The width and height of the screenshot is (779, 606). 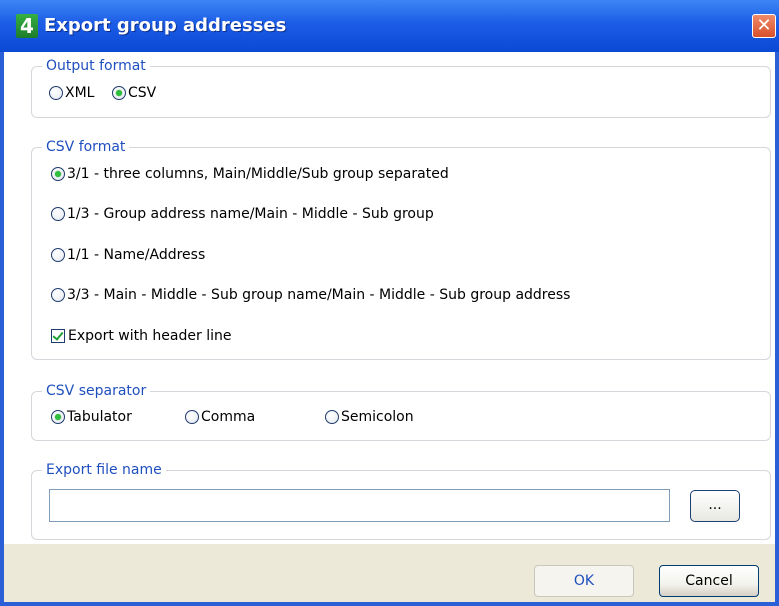 What do you see at coordinates (58, 214) in the screenshot?
I see `csv-format-1-3-radio` at bounding box center [58, 214].